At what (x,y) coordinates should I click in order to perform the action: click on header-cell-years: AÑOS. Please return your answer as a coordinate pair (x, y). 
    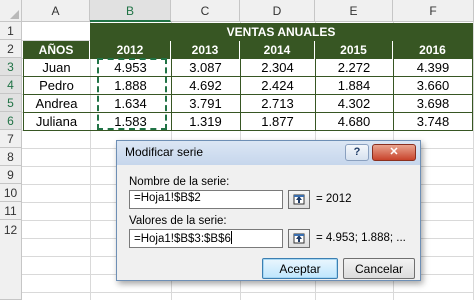
    Looking at the image, I should click on (56, 50).